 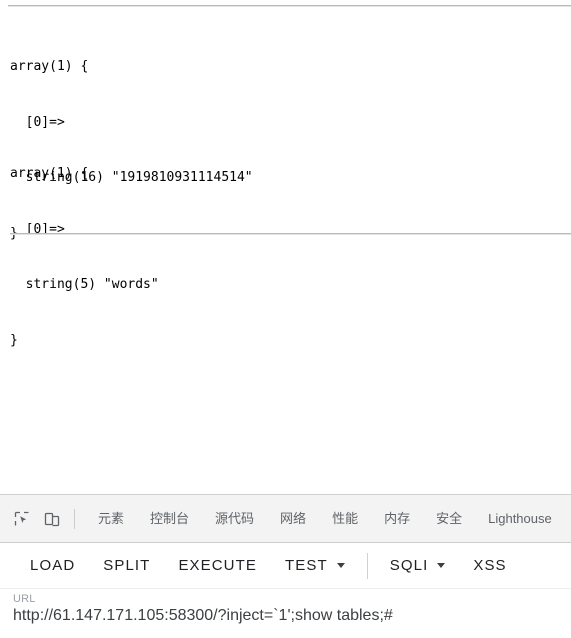 What do you see at coordinates (293, 518) in the screenshot?
I see `devtools-tab-network: 网络` at bounding box center [293, 518].